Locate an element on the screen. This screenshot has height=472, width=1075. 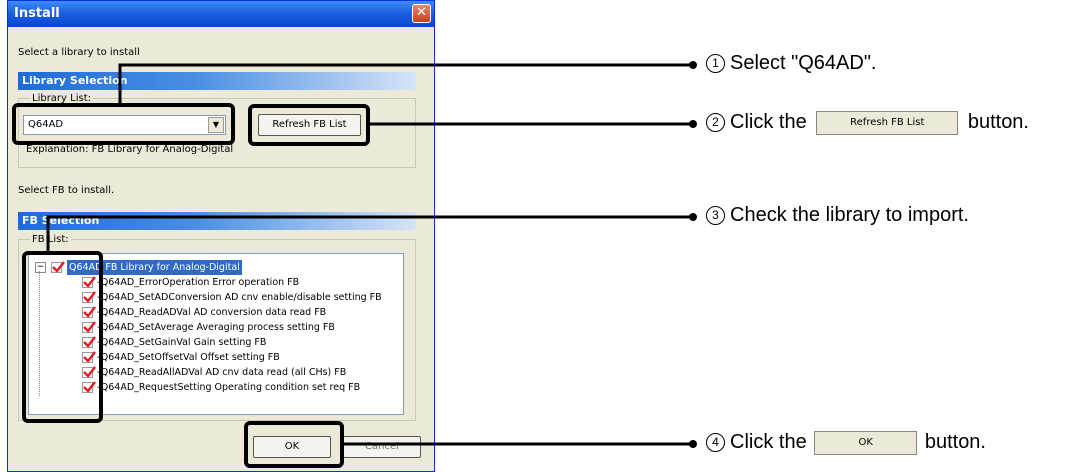
step-number: 3 is located at coordinates (715, 215).